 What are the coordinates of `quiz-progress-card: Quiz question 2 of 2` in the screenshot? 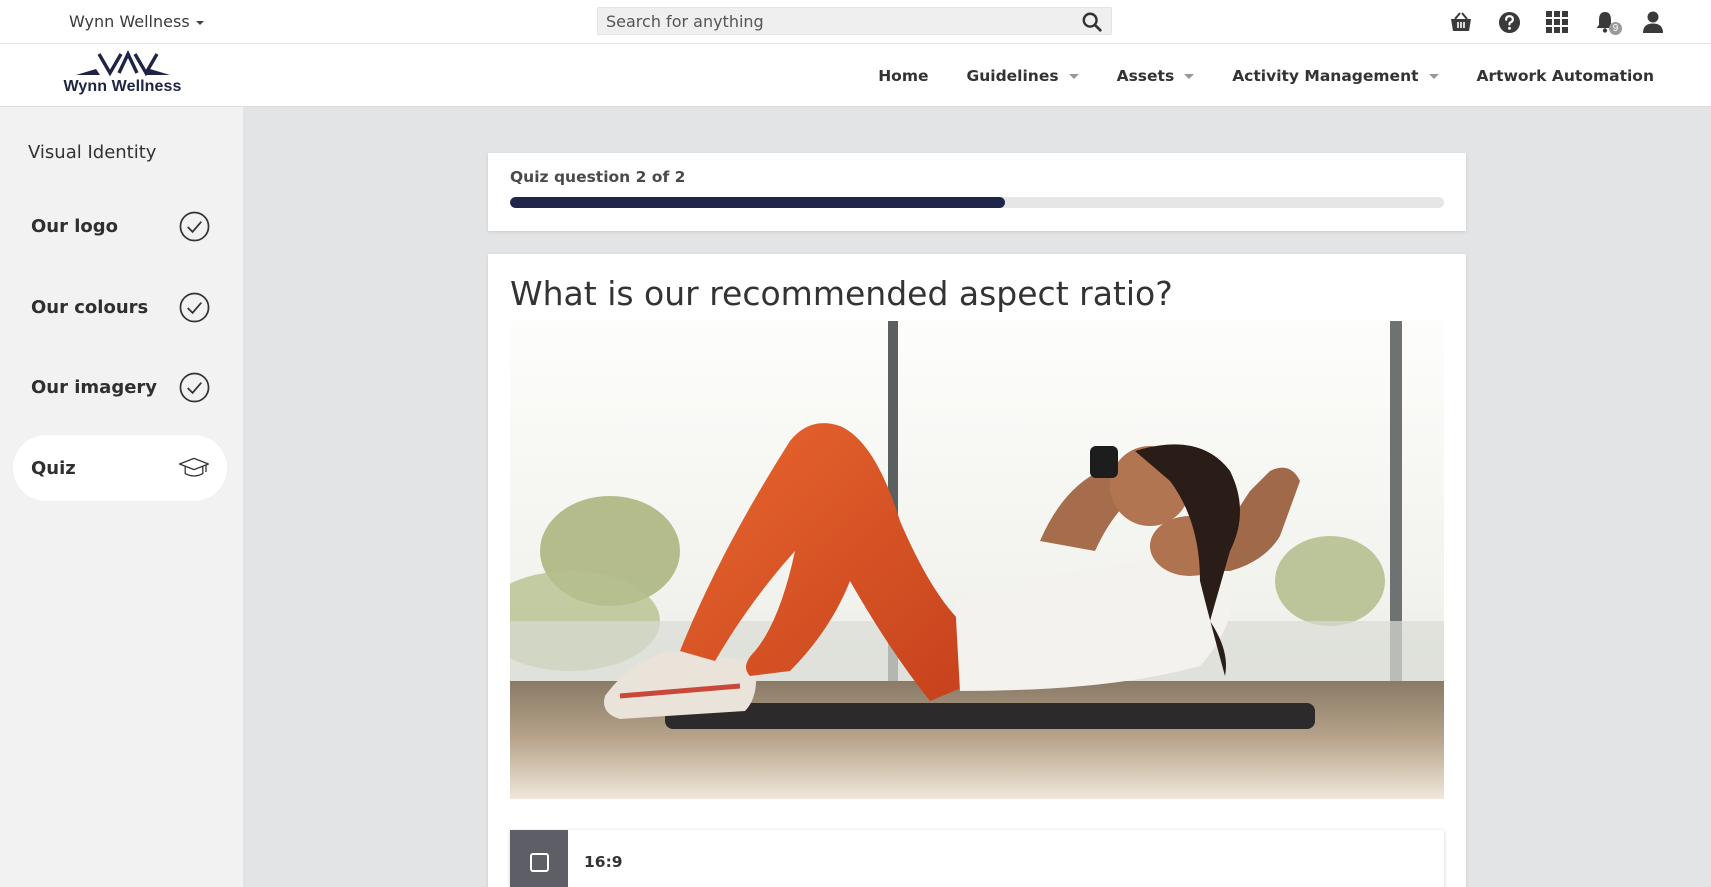 It's located at (977, 192).